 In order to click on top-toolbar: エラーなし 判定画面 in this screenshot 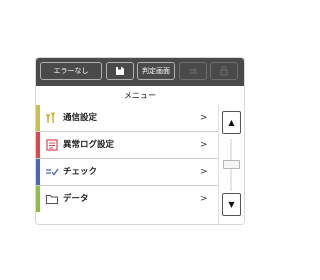, I will do `click(140, 72)`.